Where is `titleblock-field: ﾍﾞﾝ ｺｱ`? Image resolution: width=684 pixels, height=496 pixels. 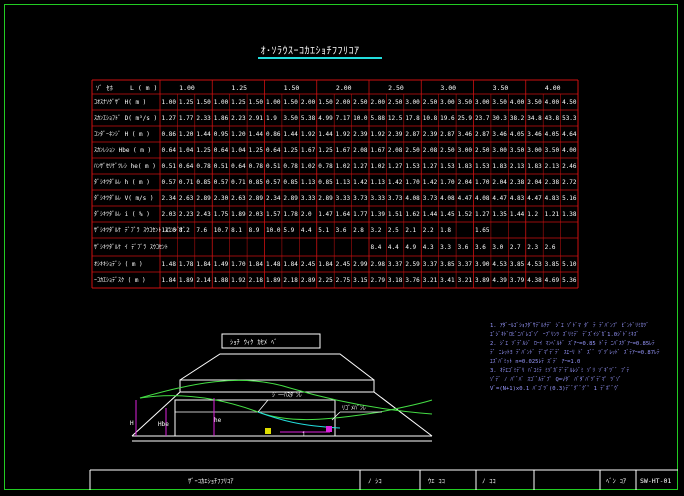 titleblock-field: ﾍﾞﾝ ｺｱ is located at coordinates (616, 481).